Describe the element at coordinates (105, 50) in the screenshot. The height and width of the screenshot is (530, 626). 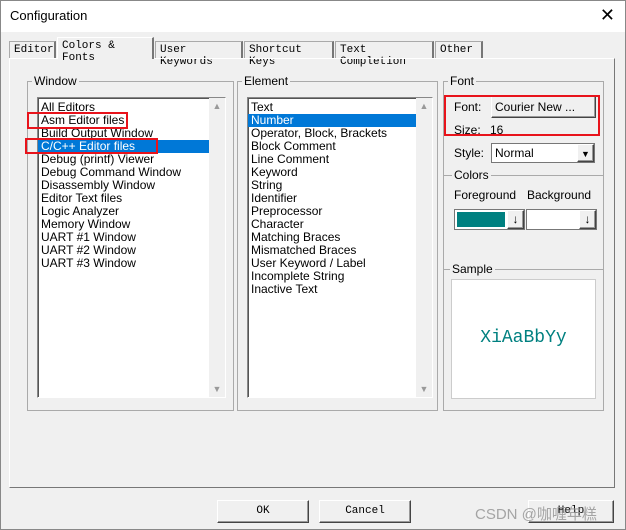
I see `tab-colors-fonts: Colors & Fonts` at that location.